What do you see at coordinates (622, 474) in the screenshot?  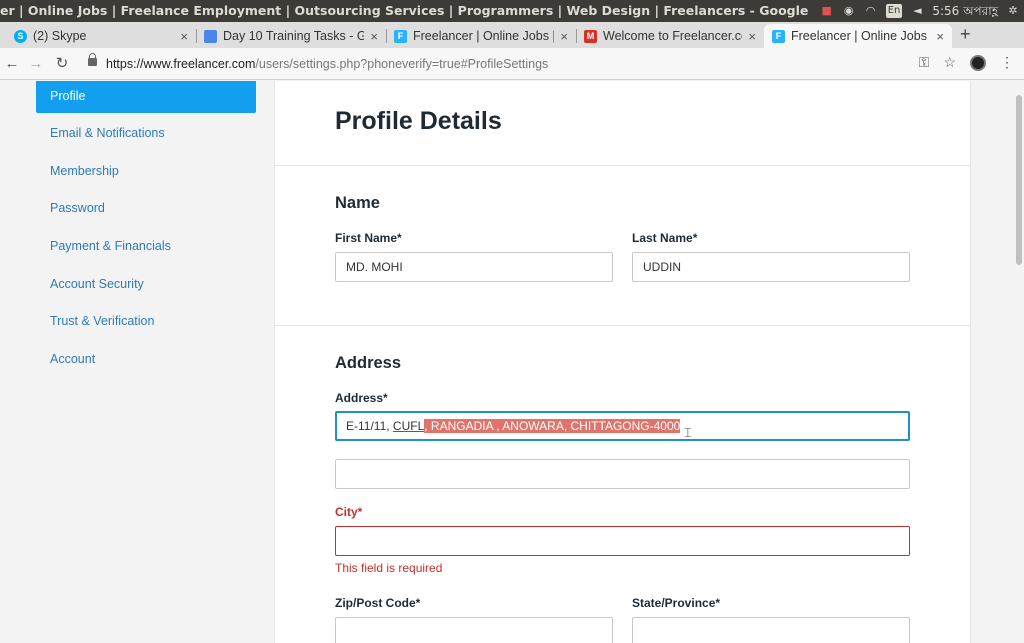 I see `address-line2-input` at bounding box center [622, 474].